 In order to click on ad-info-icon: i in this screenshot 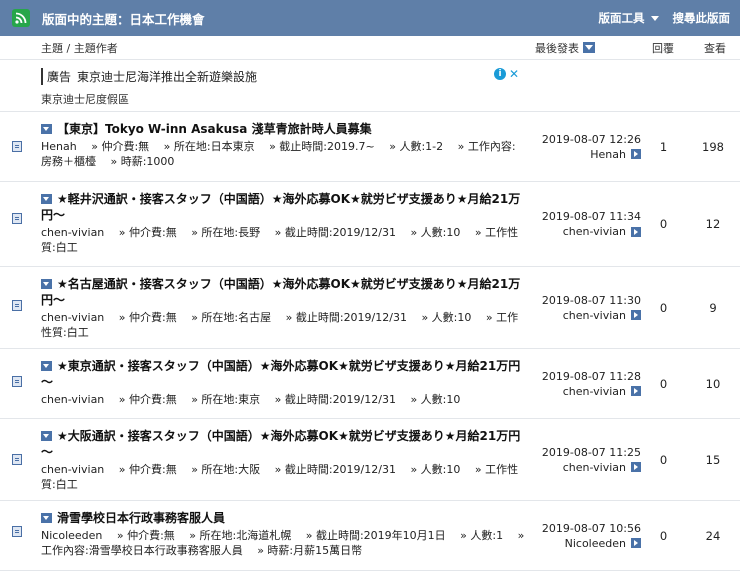, I will do `click(500, 74)`.